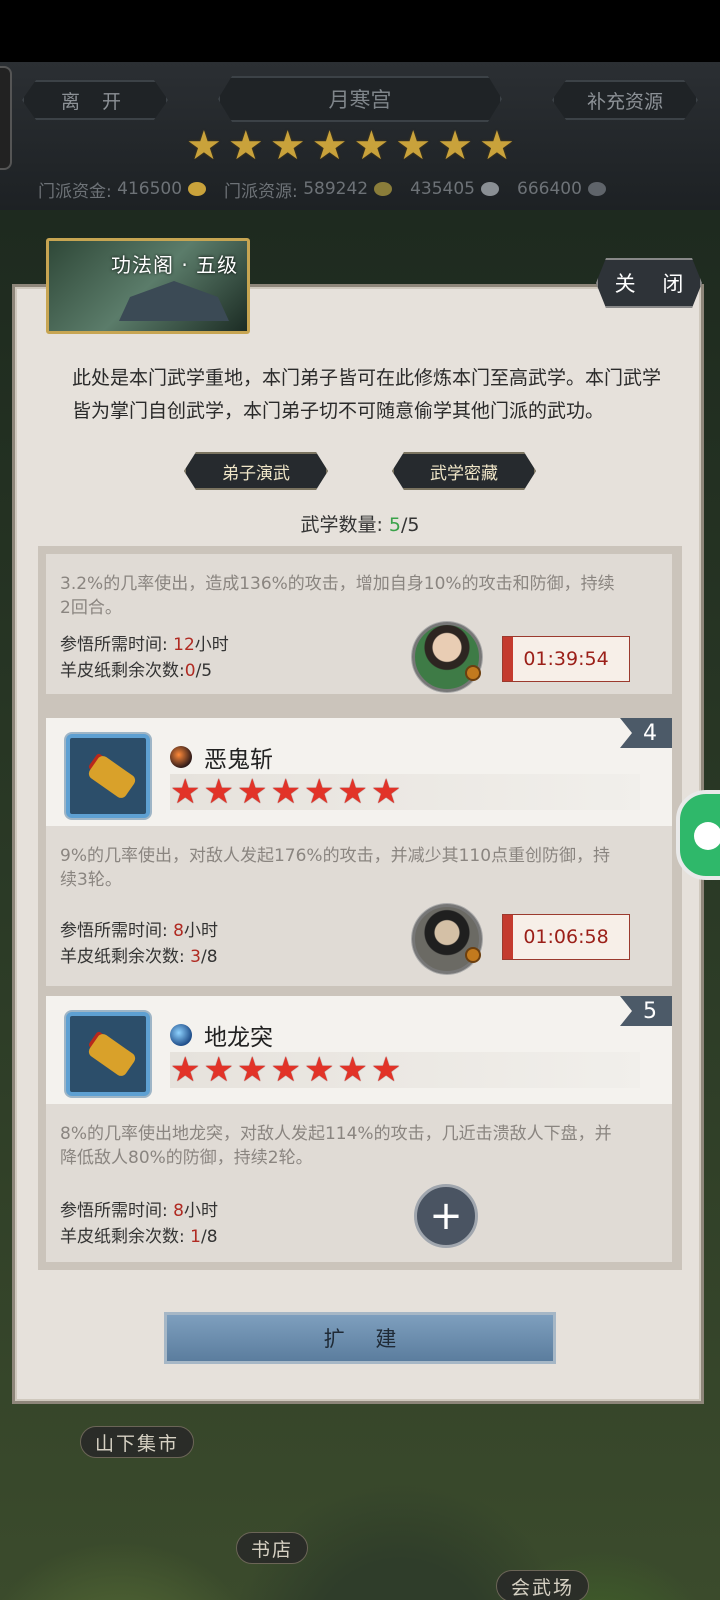  Describe the element at coordinates (649, 283) in the screenshot. I see `close-button: 关 闭` at that location.